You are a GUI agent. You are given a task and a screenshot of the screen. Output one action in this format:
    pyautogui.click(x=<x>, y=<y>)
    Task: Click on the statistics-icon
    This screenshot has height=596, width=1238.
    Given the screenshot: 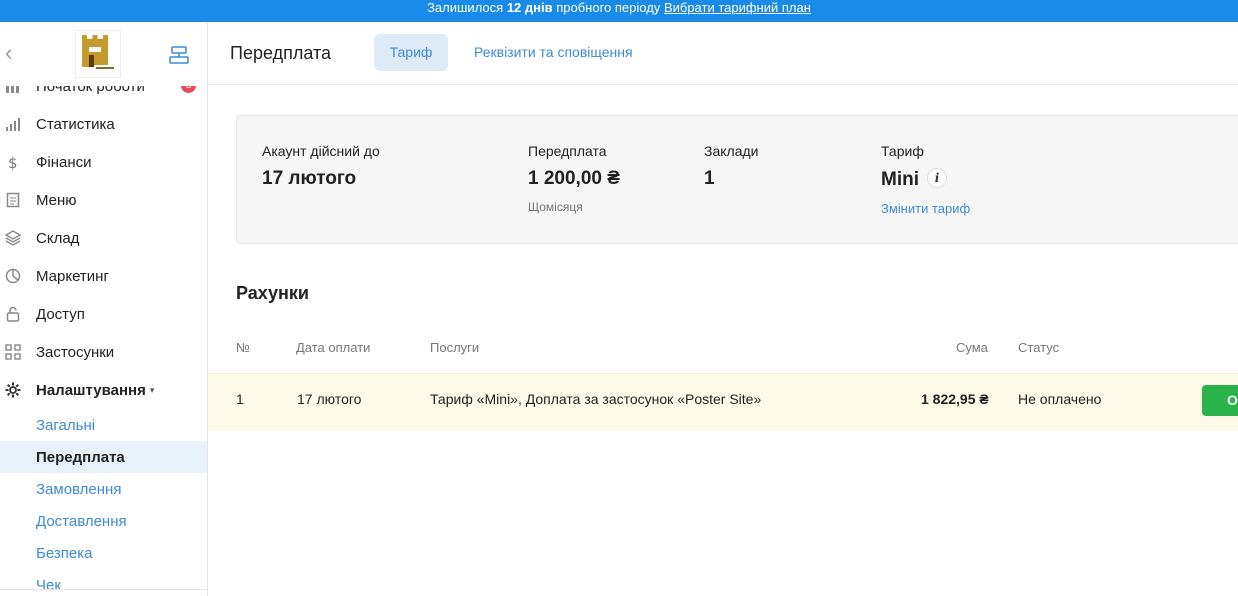 What is the action you would take?
    pyautogui.click(x=13, y=124)
    